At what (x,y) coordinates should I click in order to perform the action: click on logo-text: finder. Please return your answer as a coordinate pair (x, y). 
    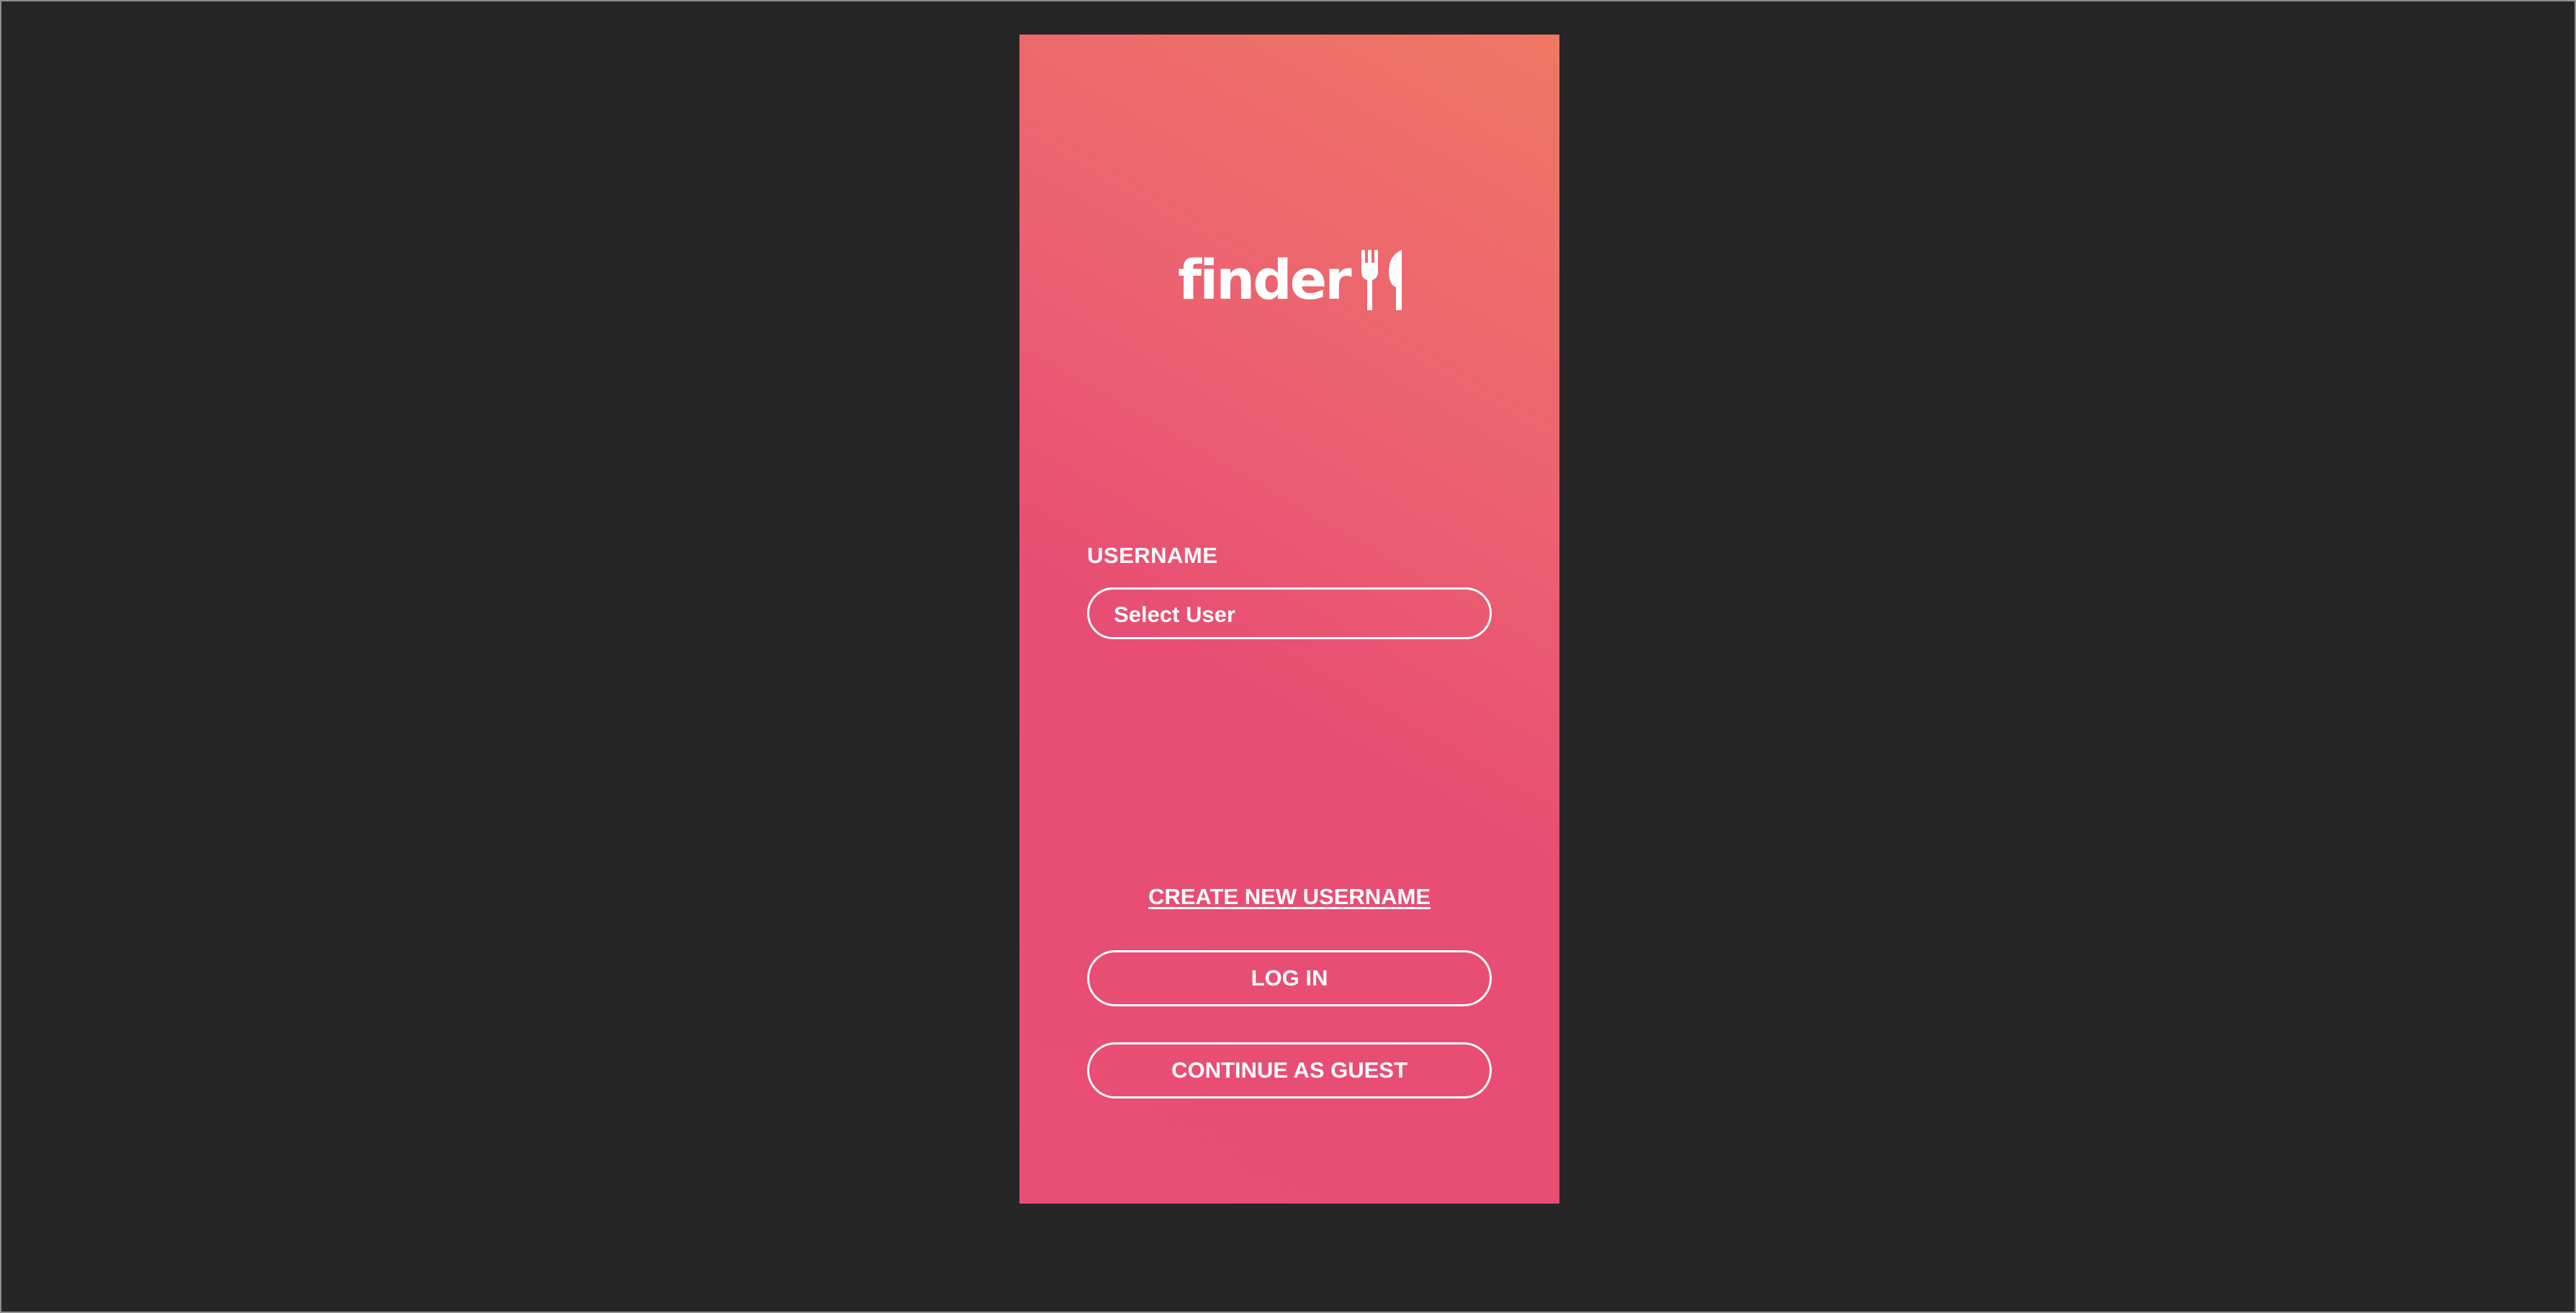
    Looking at the image, I should click on (1265, 280).